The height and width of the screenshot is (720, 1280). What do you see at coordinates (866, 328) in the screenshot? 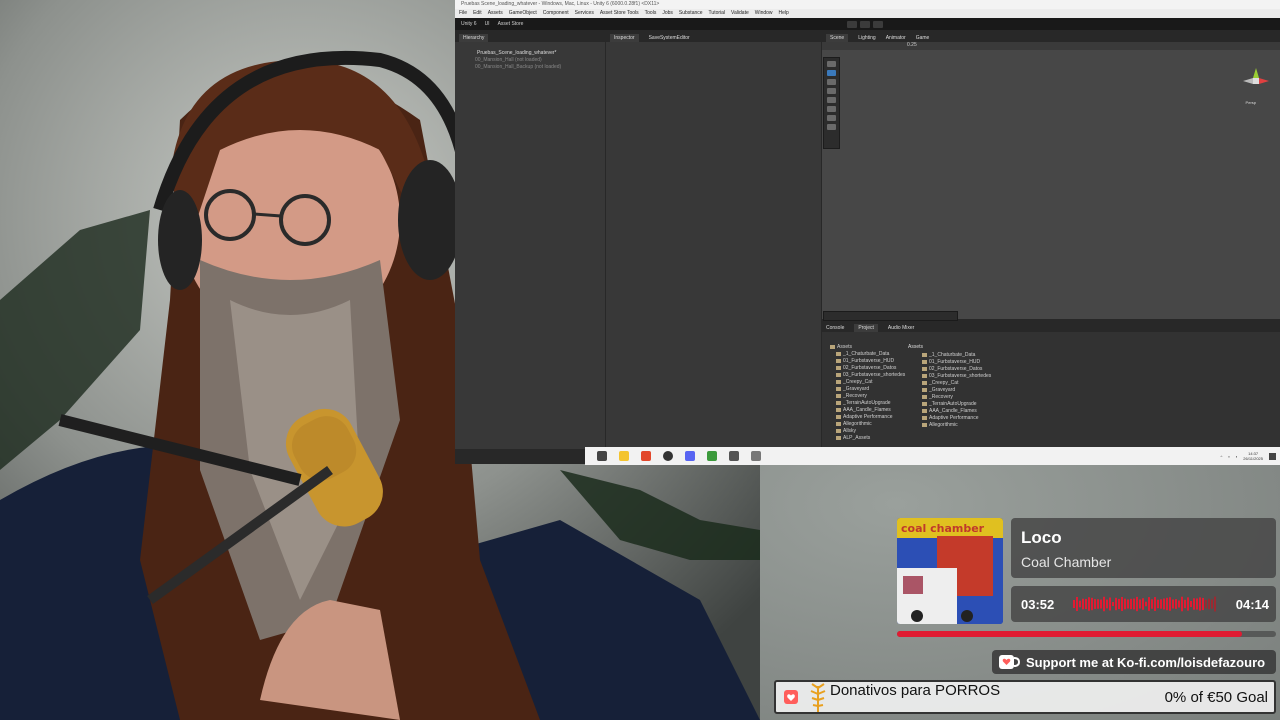
I see `tab-project: Project` at bounding box center [866, 328].